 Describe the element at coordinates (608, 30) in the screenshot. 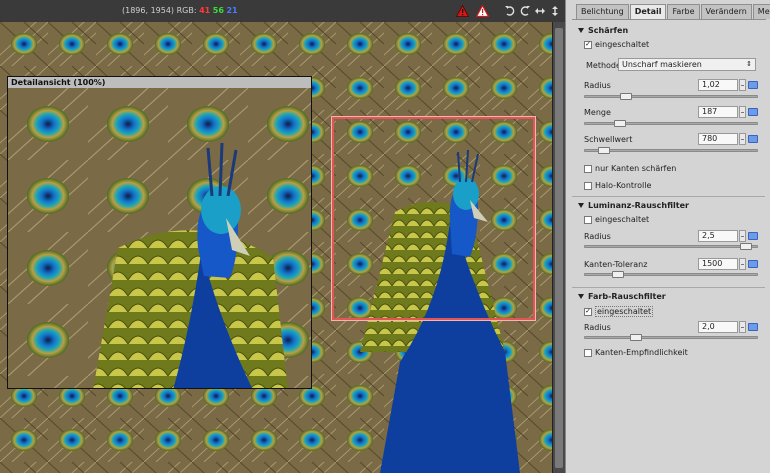

I see `sharpen-title: Schärfen` at that location.